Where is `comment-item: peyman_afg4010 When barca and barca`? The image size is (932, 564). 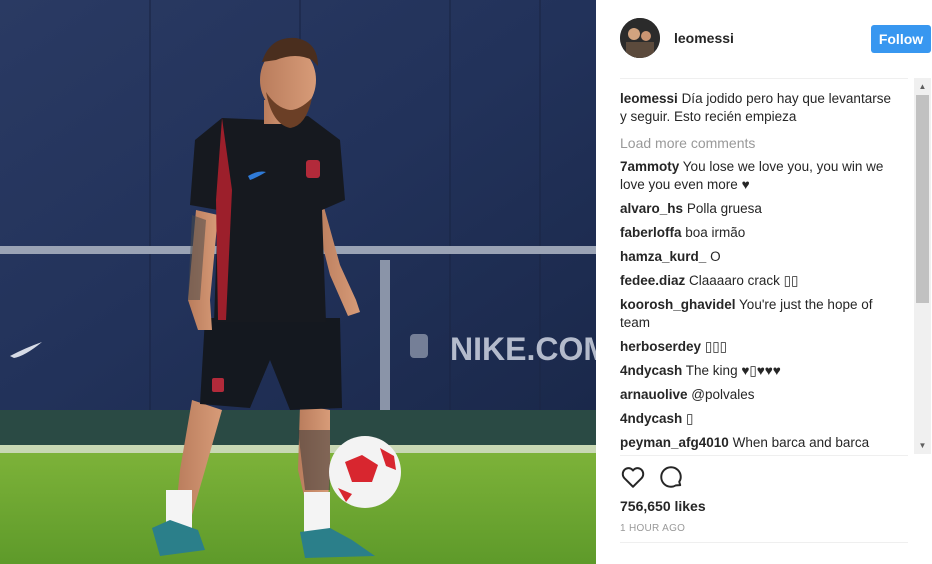
comment-item: peyman_afg4010 When barca and barca is located at coordinates (760, 443).